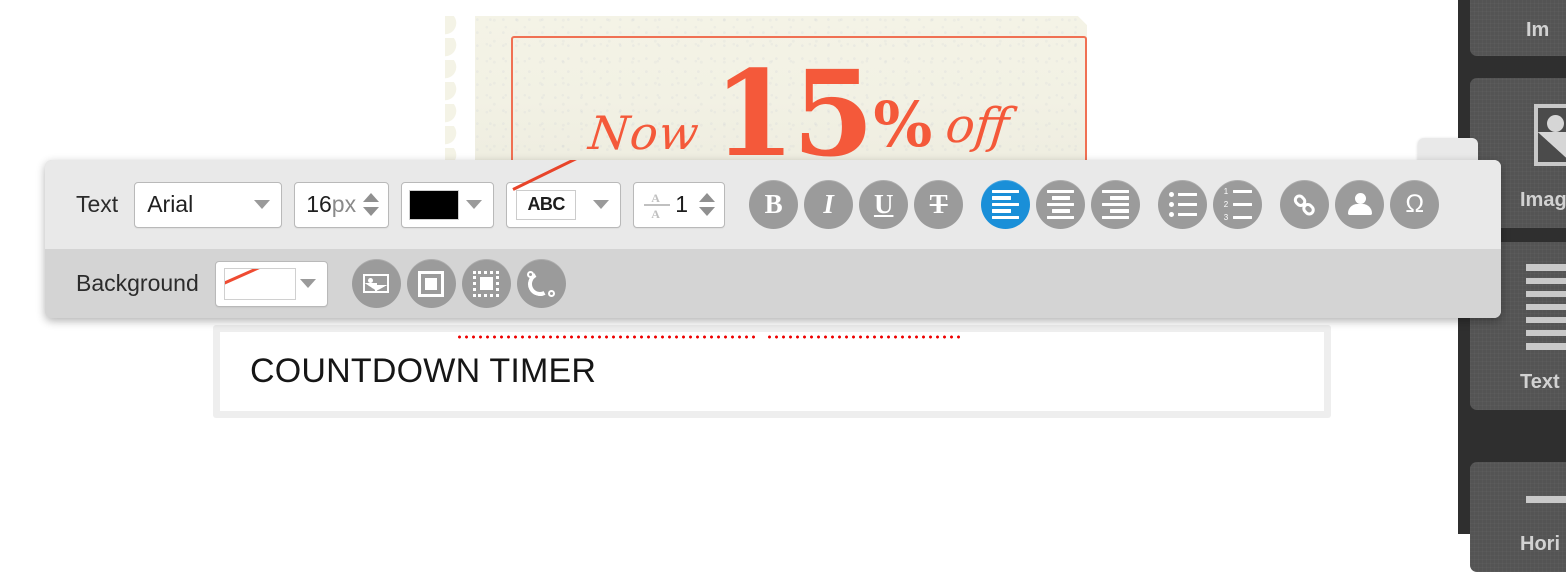  Describe the element at coordinates (259, 283) in the screenshot. I see `transparent-color-swatch` at that location.